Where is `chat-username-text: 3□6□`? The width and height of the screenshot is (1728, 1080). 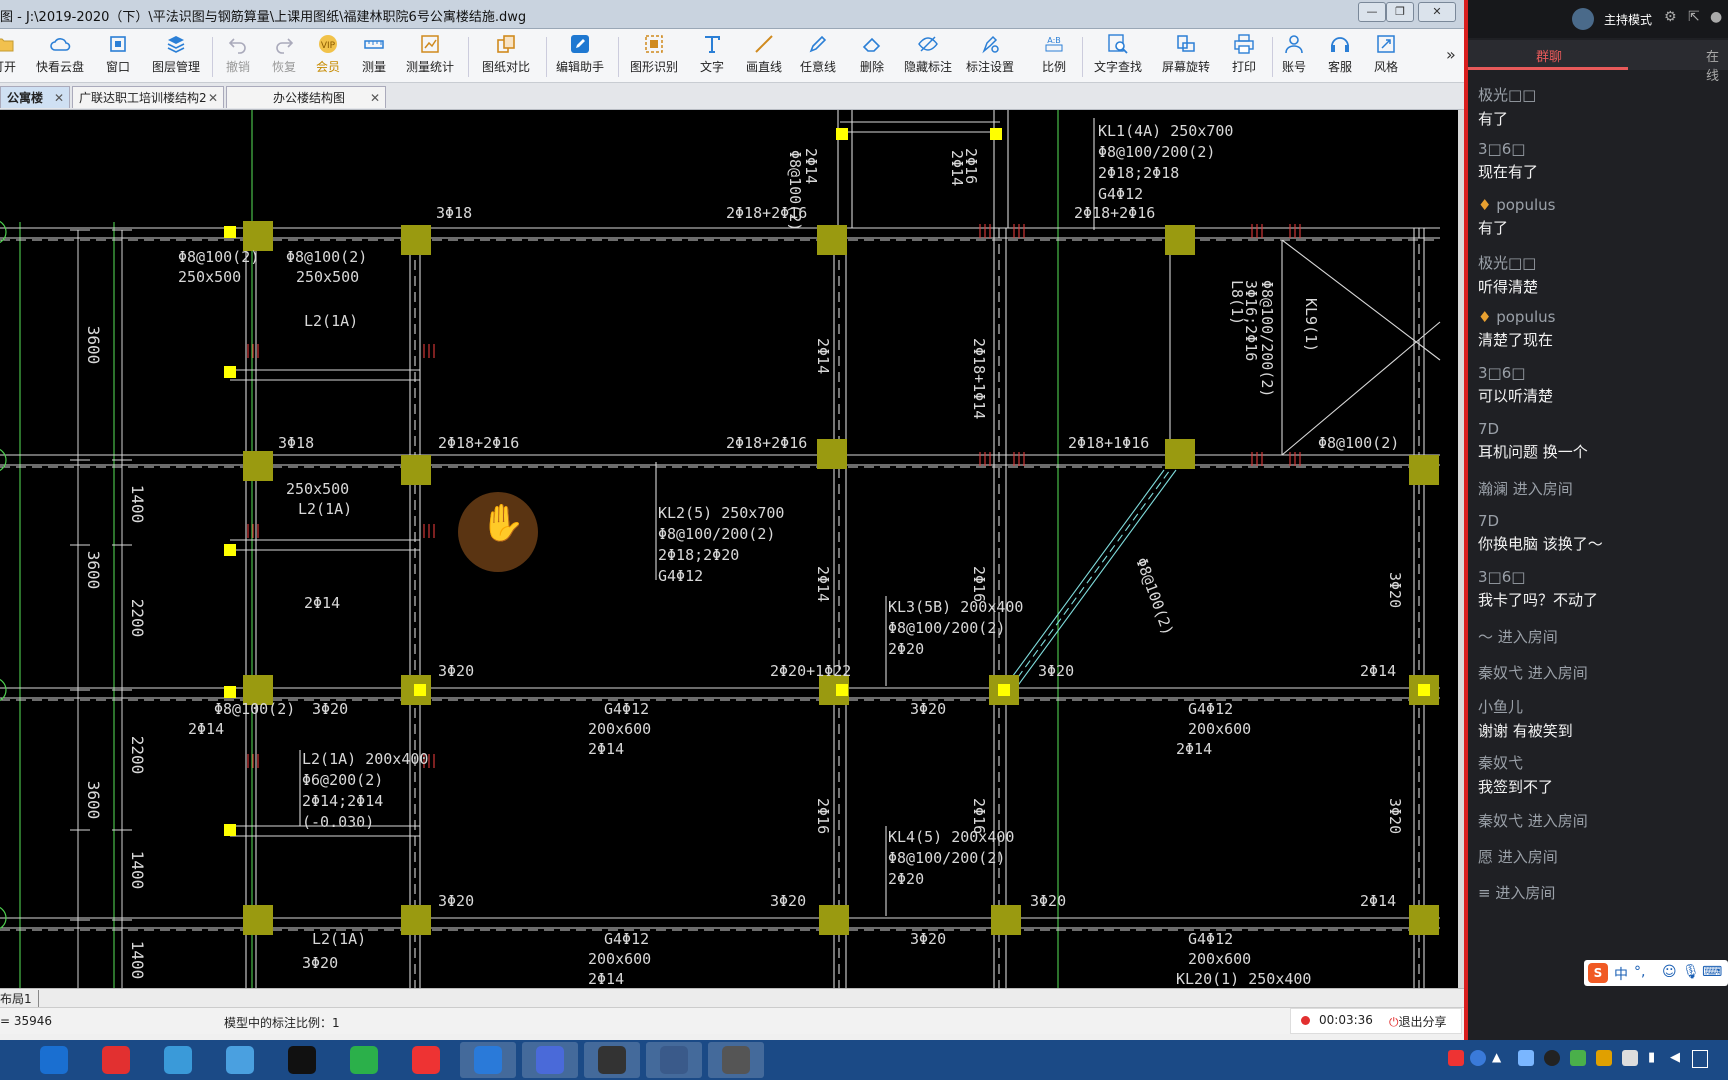 chat-username-text: 3□6□ is located at coordinates (1502, 577).